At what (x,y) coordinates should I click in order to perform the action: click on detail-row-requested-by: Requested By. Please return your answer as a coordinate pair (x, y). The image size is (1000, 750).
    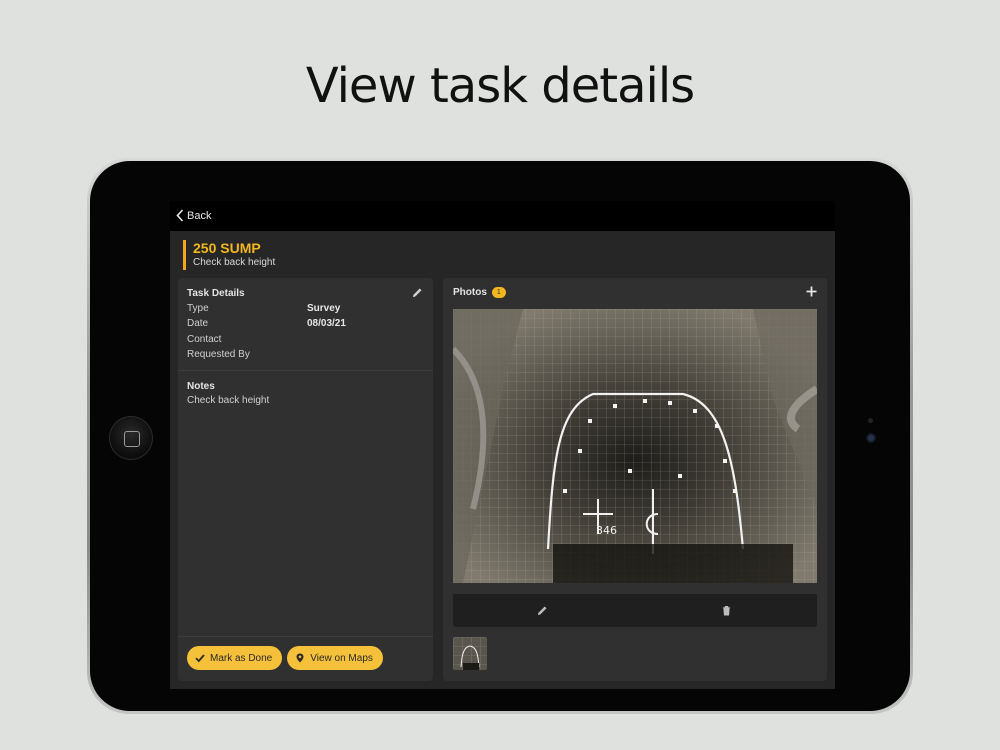
    Looking at the image, I should click on (305, 354).